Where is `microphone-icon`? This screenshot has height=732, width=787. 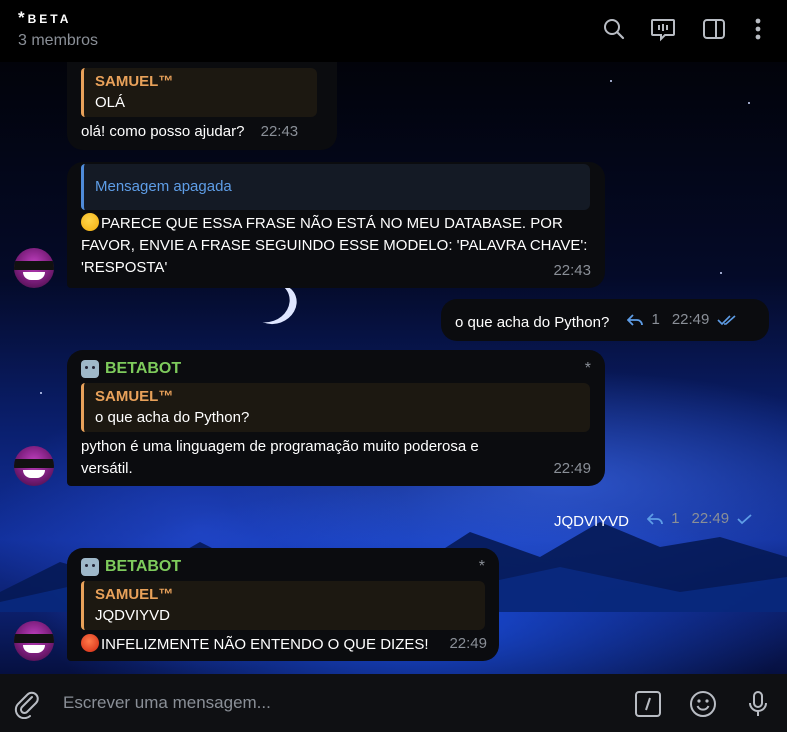 microphone-icon is located at coordinates (758, 704).